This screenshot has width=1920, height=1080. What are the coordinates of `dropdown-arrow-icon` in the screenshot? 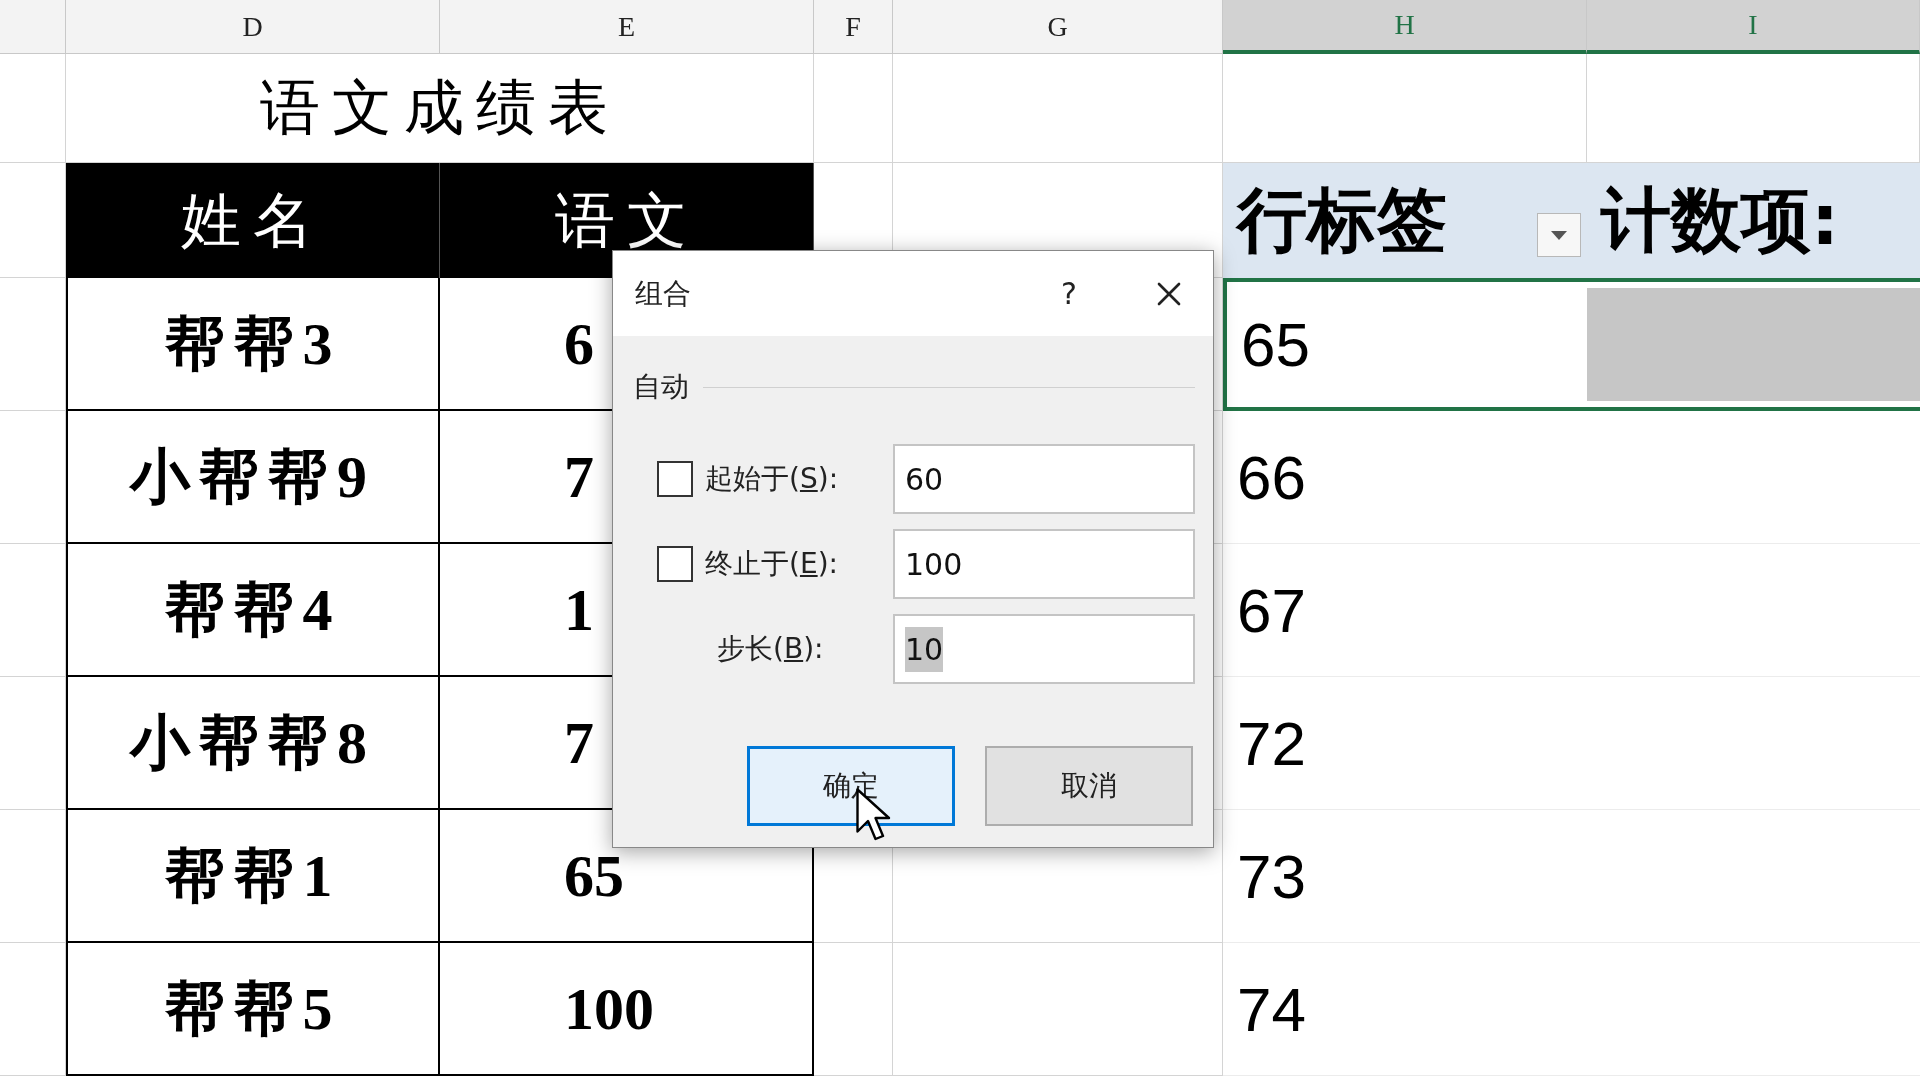 It's located at (1559, 235).